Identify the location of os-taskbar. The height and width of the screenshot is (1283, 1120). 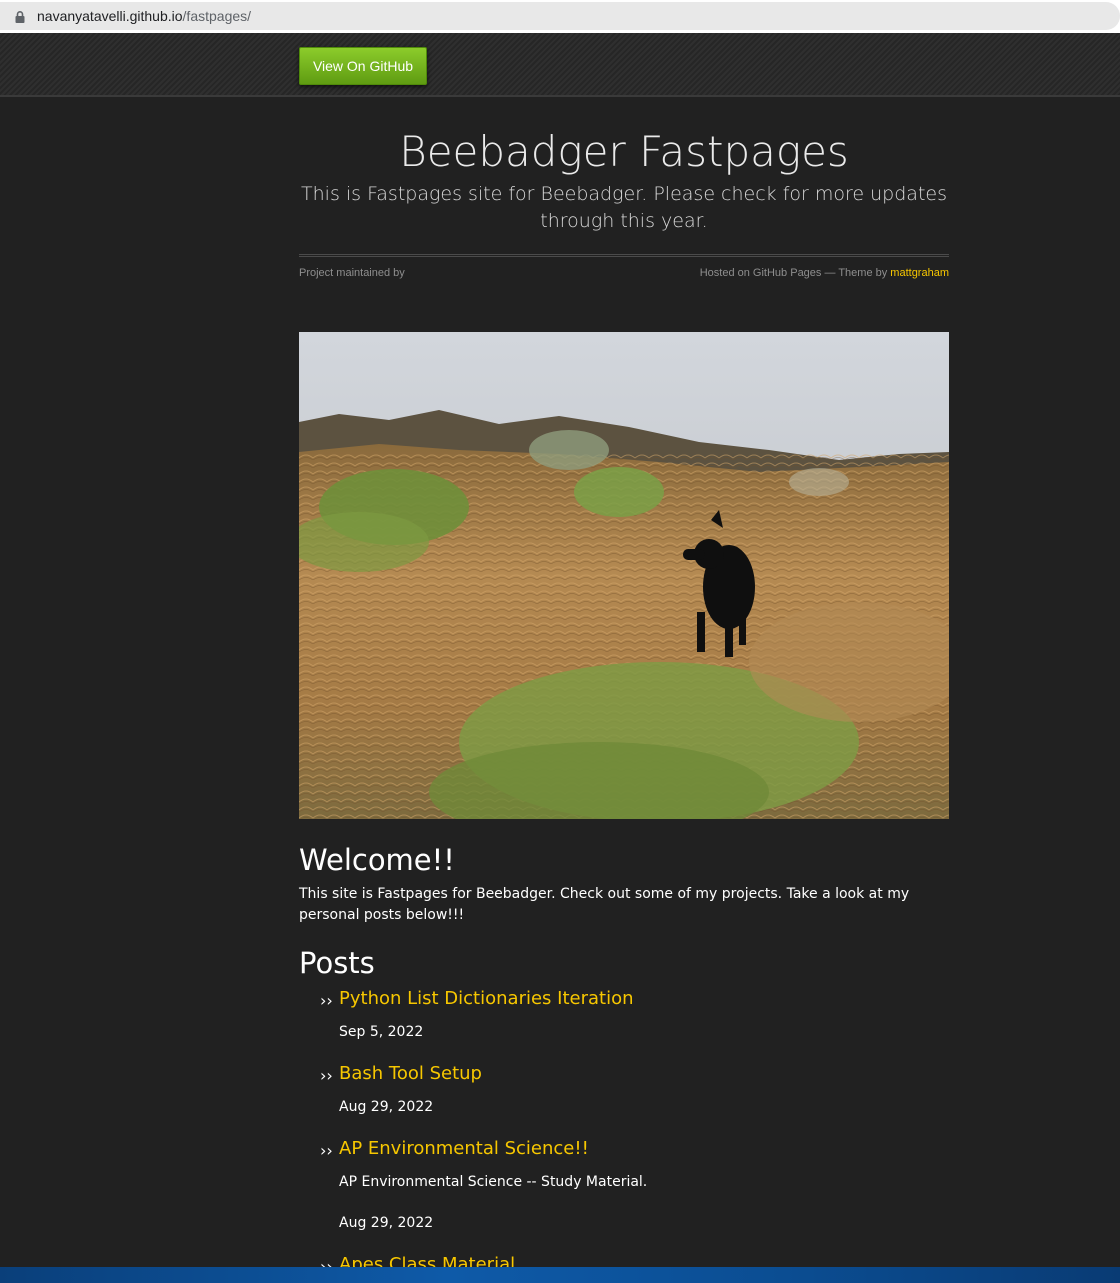
(560, 1275).